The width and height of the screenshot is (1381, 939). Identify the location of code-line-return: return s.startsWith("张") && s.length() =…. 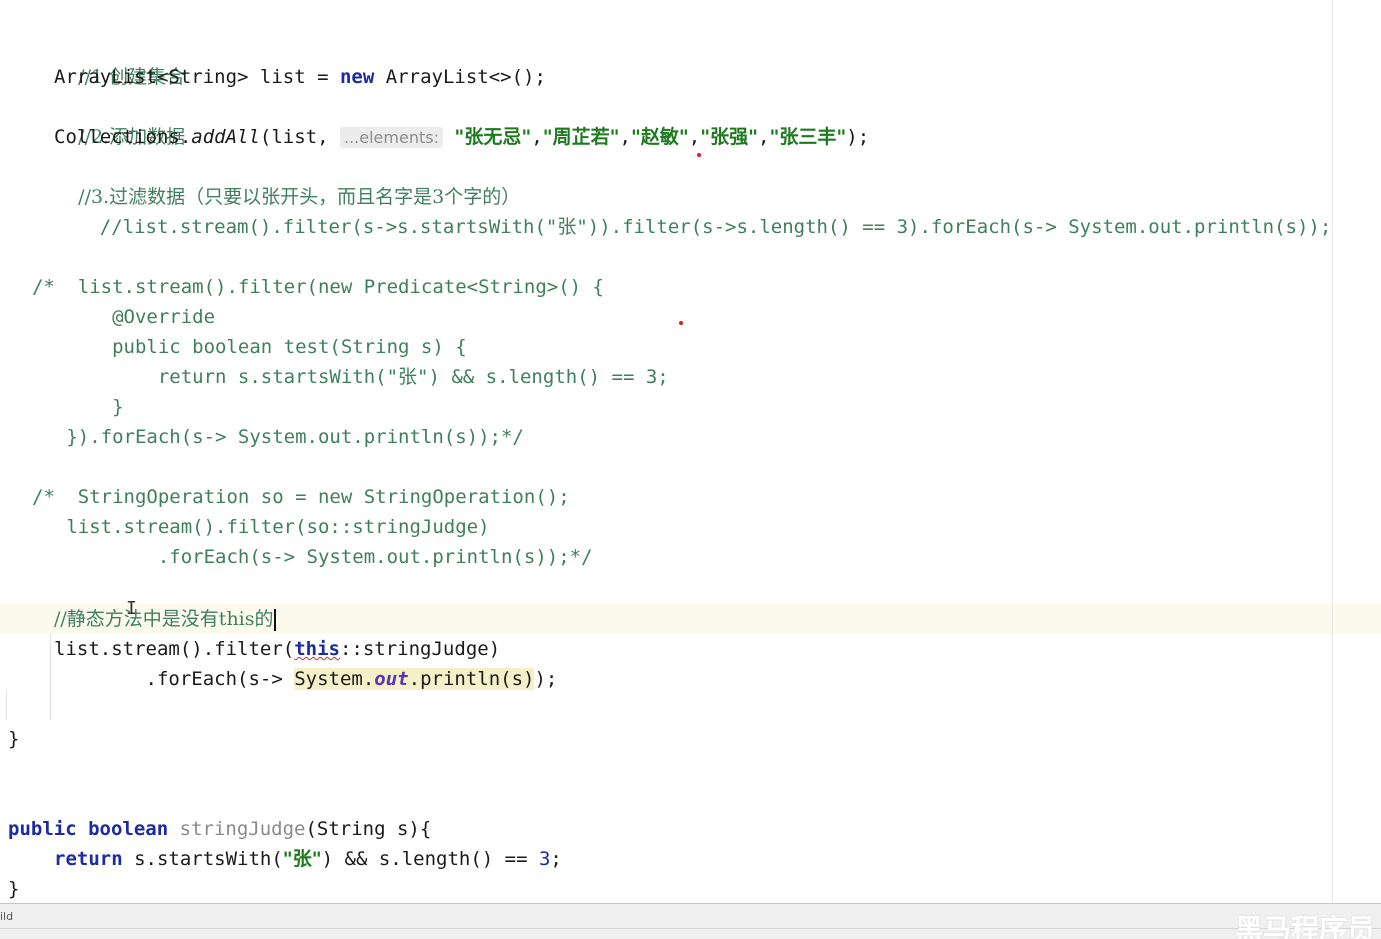
(308, 859).